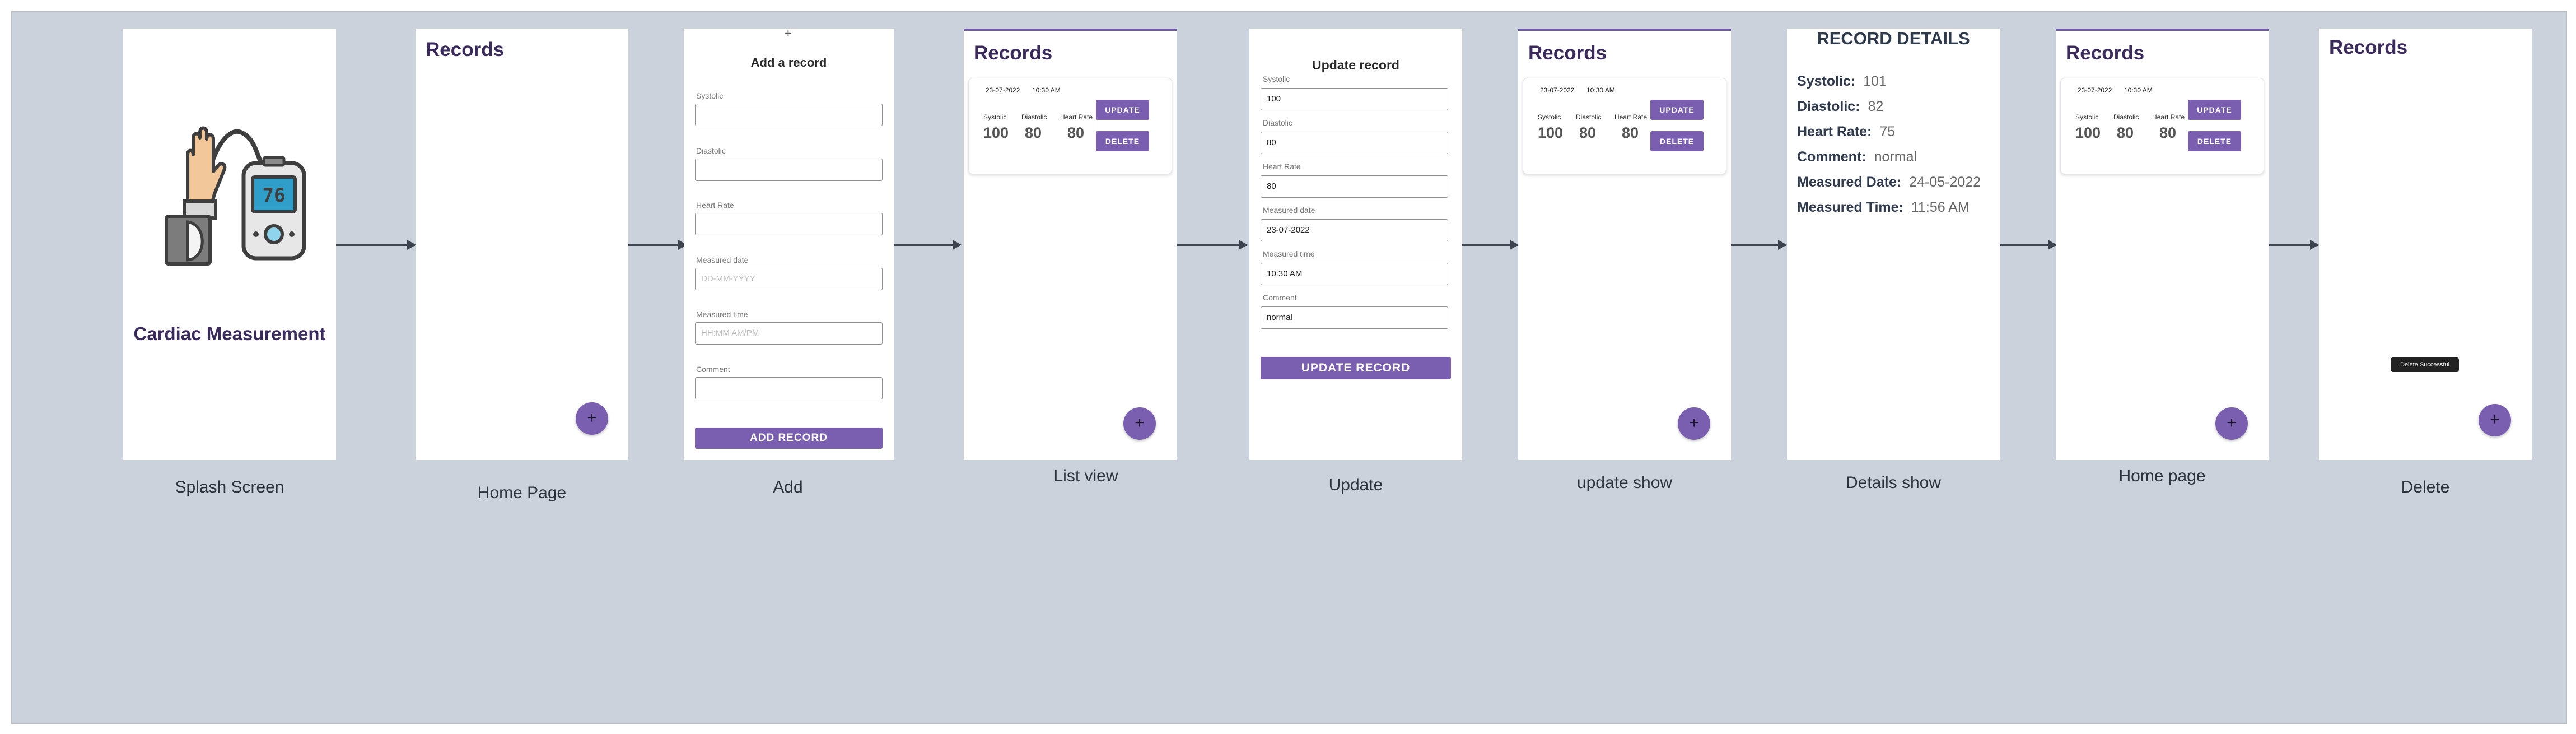 This screenshot has width=2576, height=734. I want to click on diastolic-input: 80, so click(1355, 143).